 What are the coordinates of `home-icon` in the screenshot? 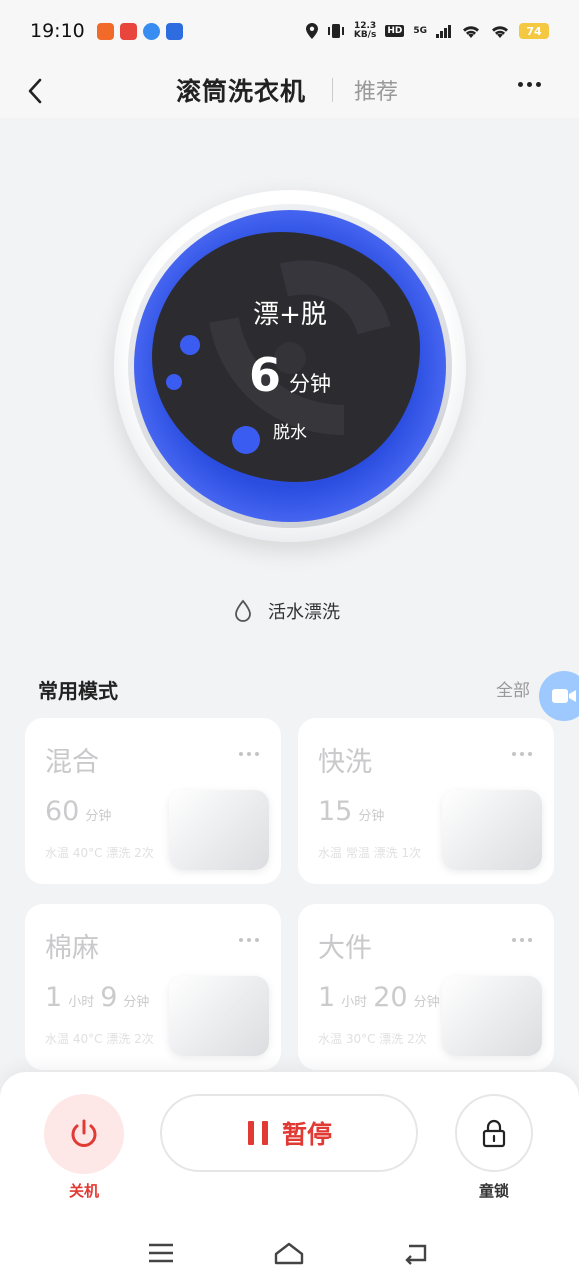 It's located at (289, 1253).